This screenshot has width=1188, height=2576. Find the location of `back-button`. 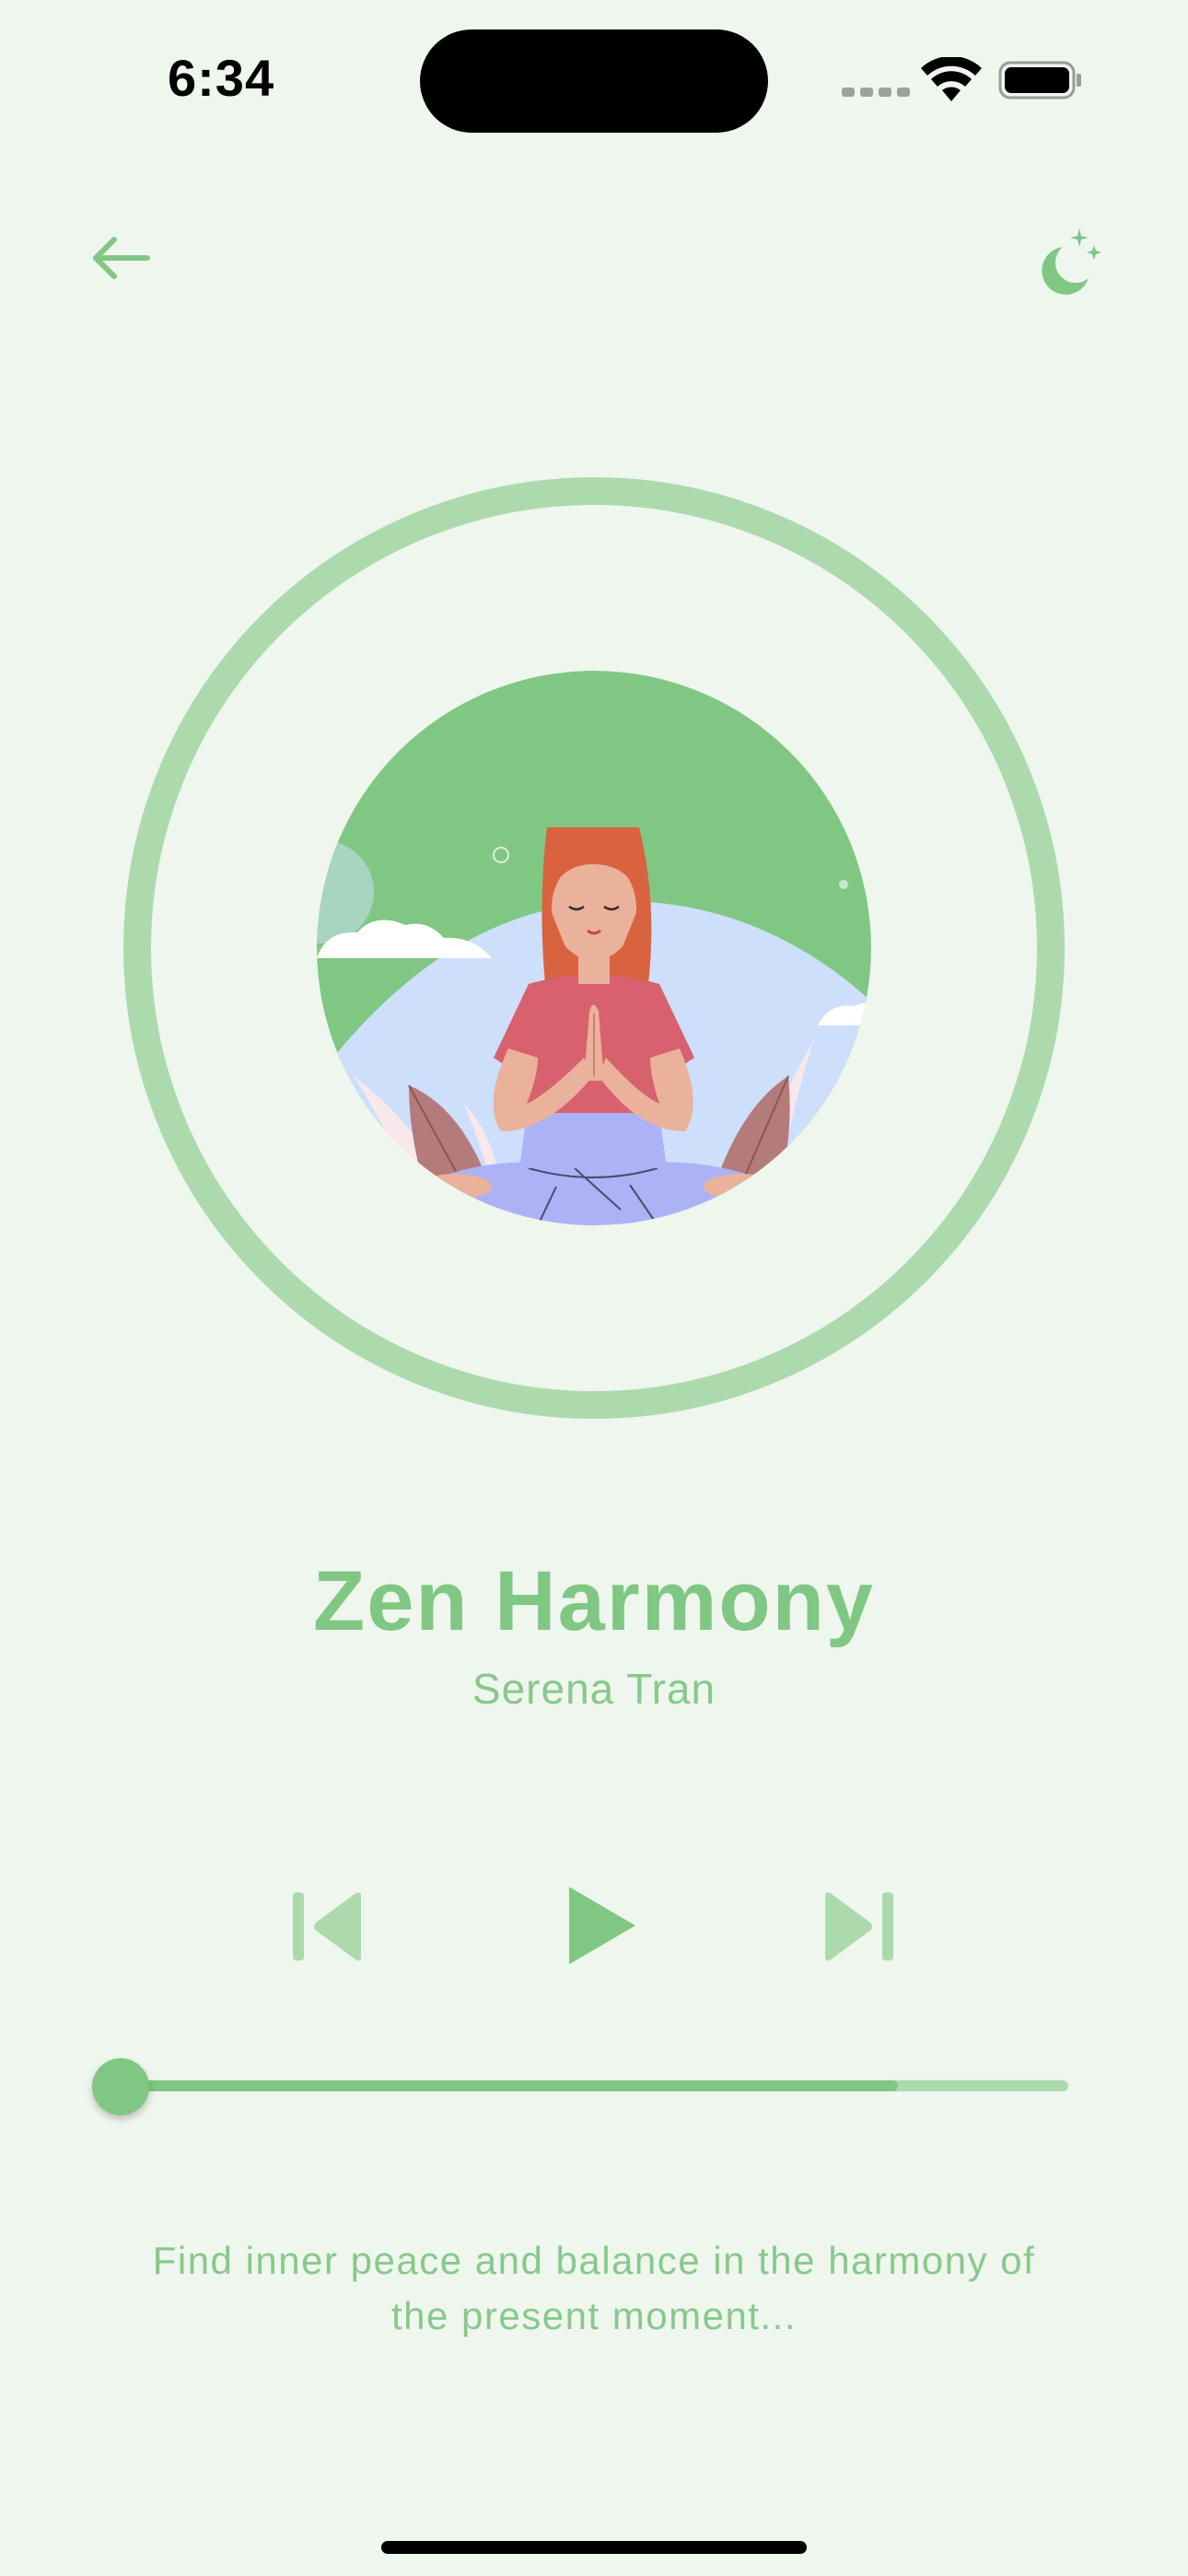

back-button is located at coordinates (121, 258).